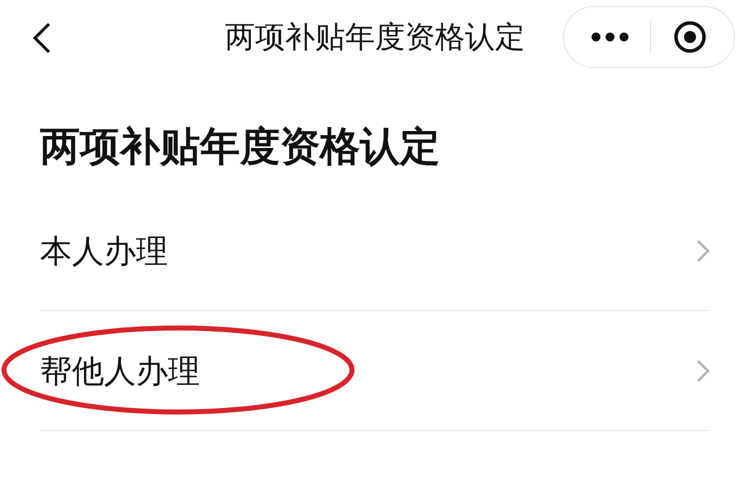 The width and height of the screenshot is (750, 496). What do you see at coordinates (120, 370) in the screenshot?
I see `menu-item: 帮他人办理` at bounding box center [120, 370].